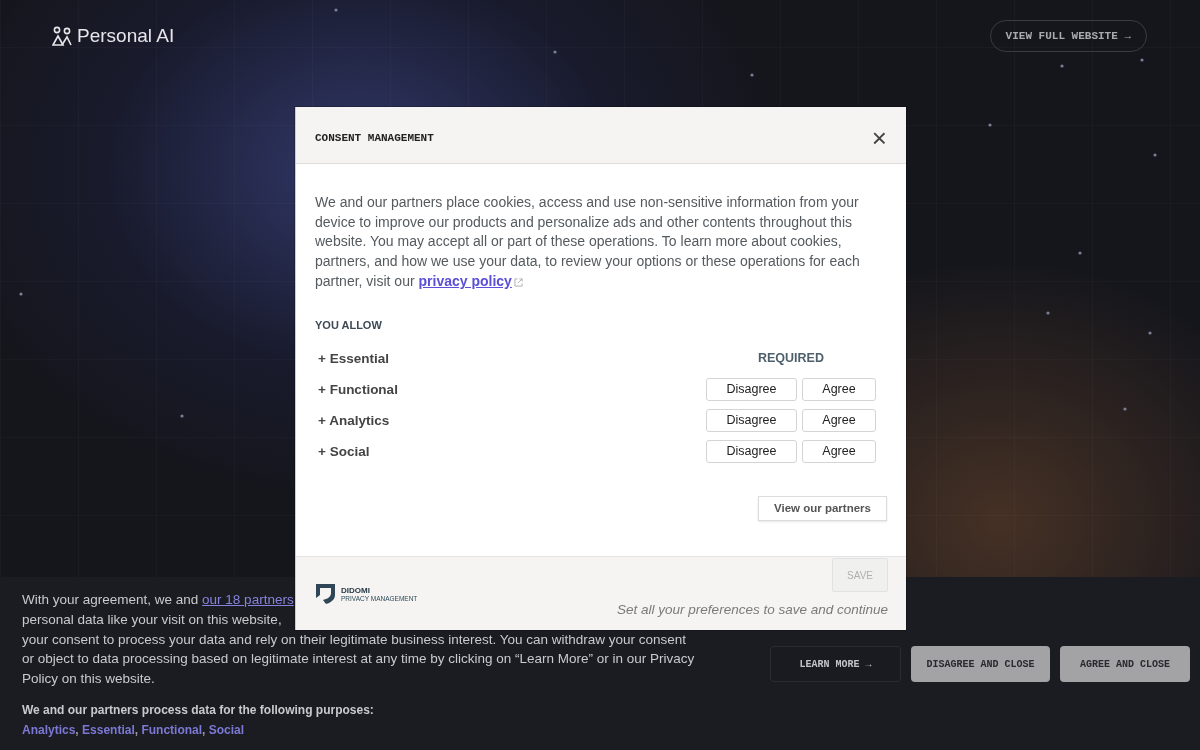 The height and width of the screenshot is (750, 1200). Describe the element at coordinates (518, 282) in the screenshot. I see `external-link-icon` at that location.